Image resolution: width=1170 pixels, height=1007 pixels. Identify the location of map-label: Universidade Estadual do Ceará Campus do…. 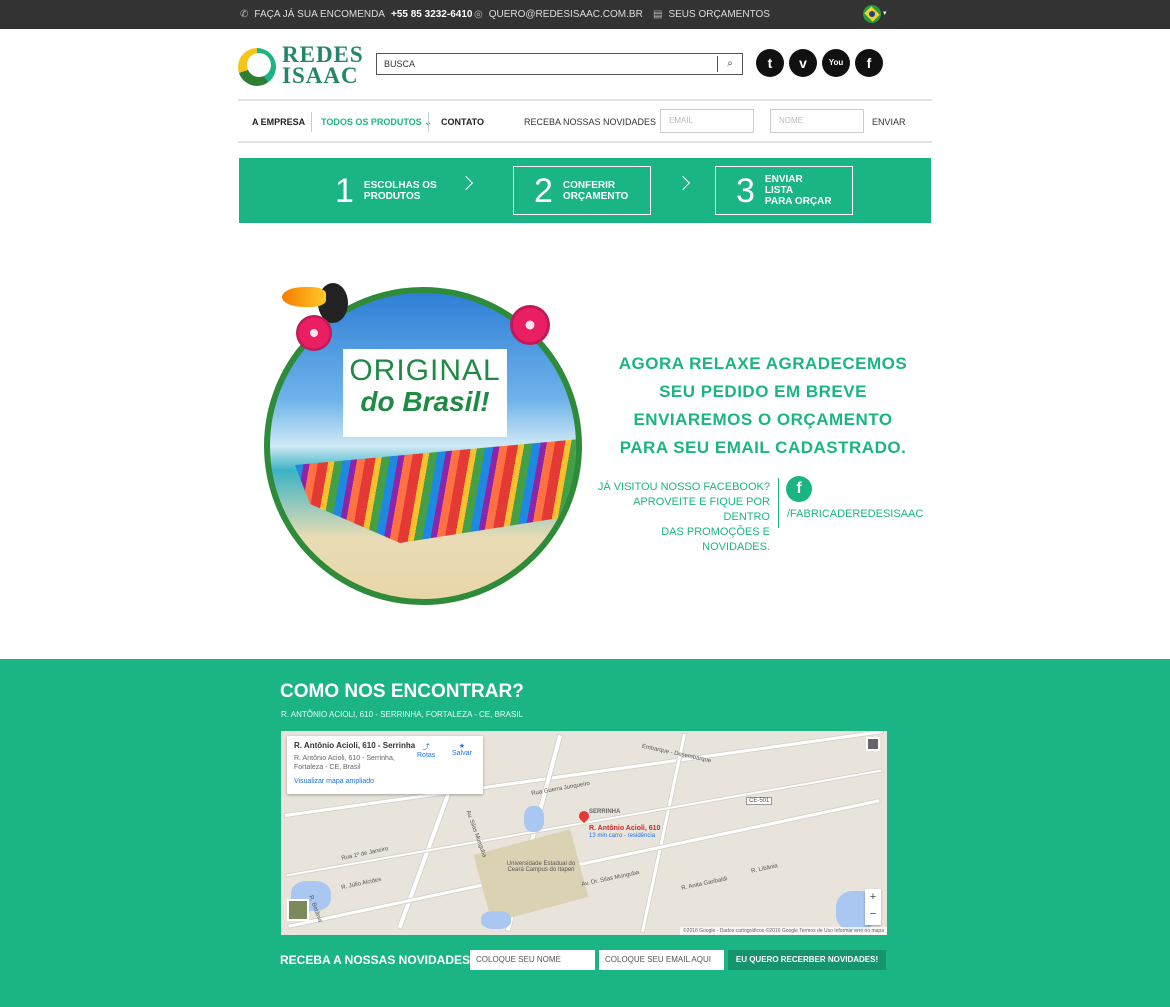
(541, 867).